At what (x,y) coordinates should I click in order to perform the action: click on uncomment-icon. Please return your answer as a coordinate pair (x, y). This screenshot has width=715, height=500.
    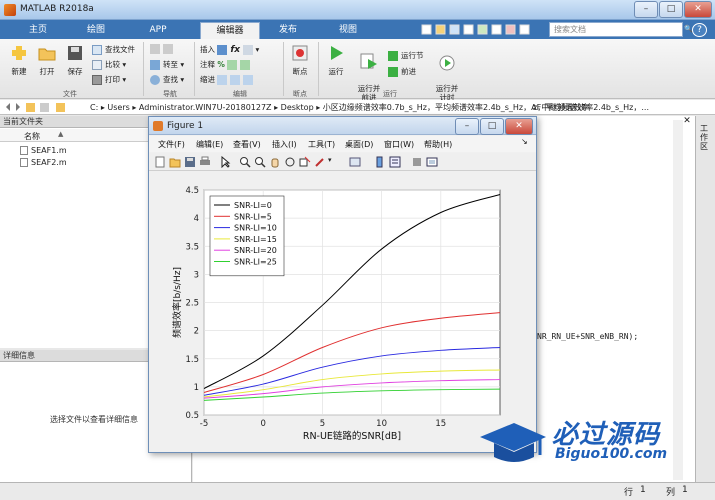
    Looking at the image, I should click on (245, 65).